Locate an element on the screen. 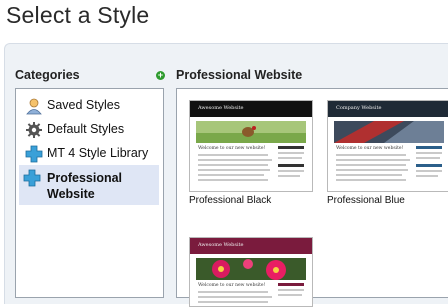  category-item-professional-website: Professional Website is located at coordinates (89, 185).